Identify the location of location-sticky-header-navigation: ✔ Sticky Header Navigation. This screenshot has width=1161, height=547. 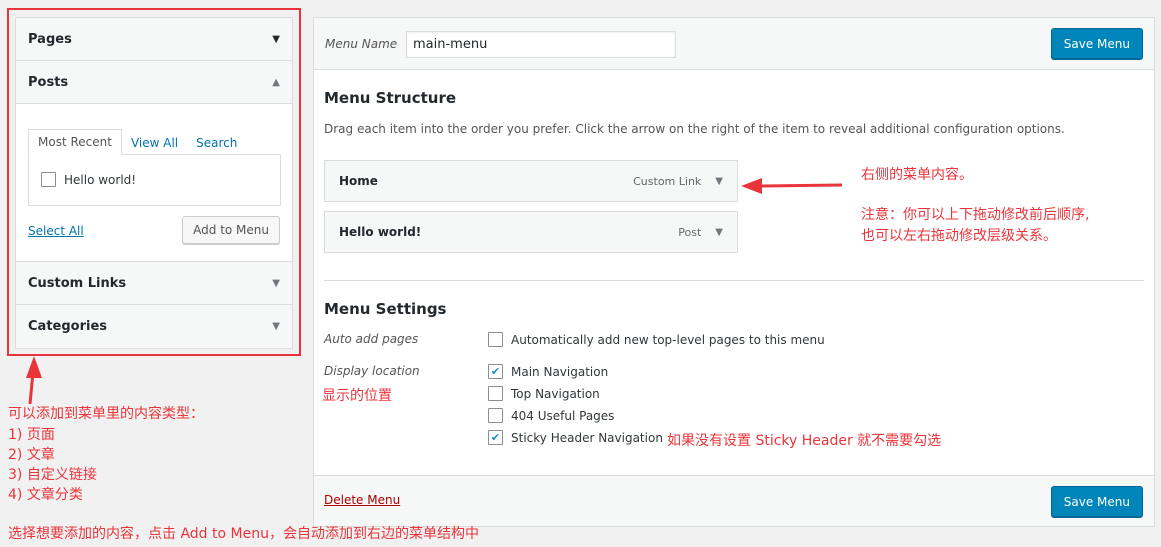
(575, 437).